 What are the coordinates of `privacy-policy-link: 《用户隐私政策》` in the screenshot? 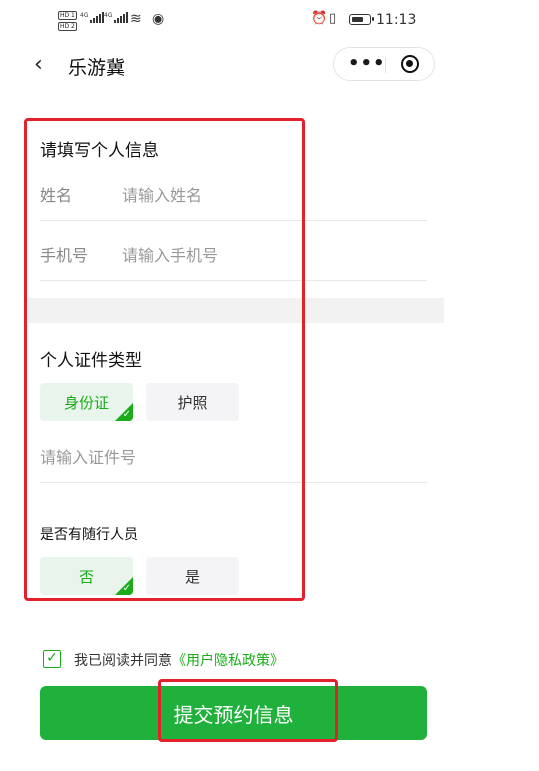 It's located at (228, 661).